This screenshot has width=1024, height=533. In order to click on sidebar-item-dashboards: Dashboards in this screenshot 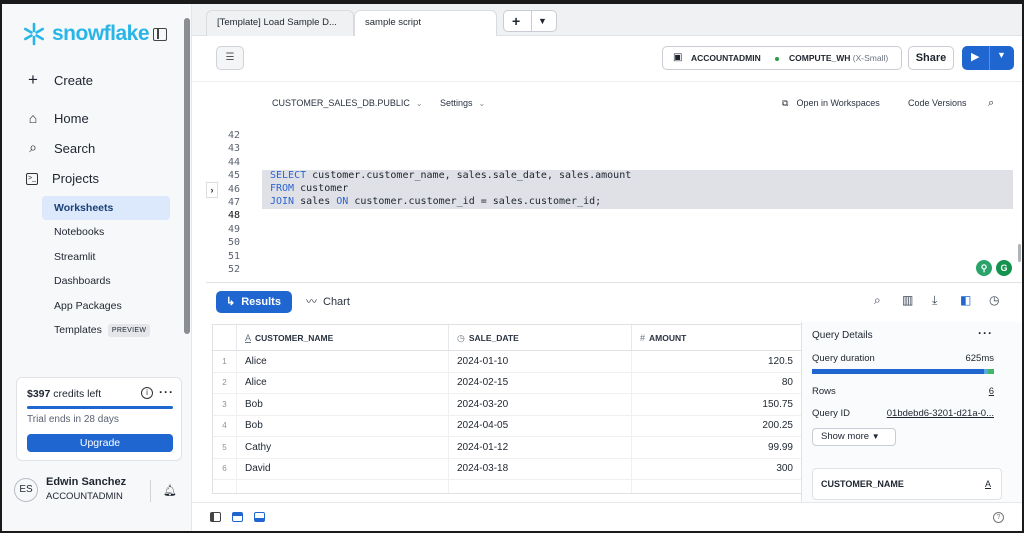, I will do `click(106, 281)`.